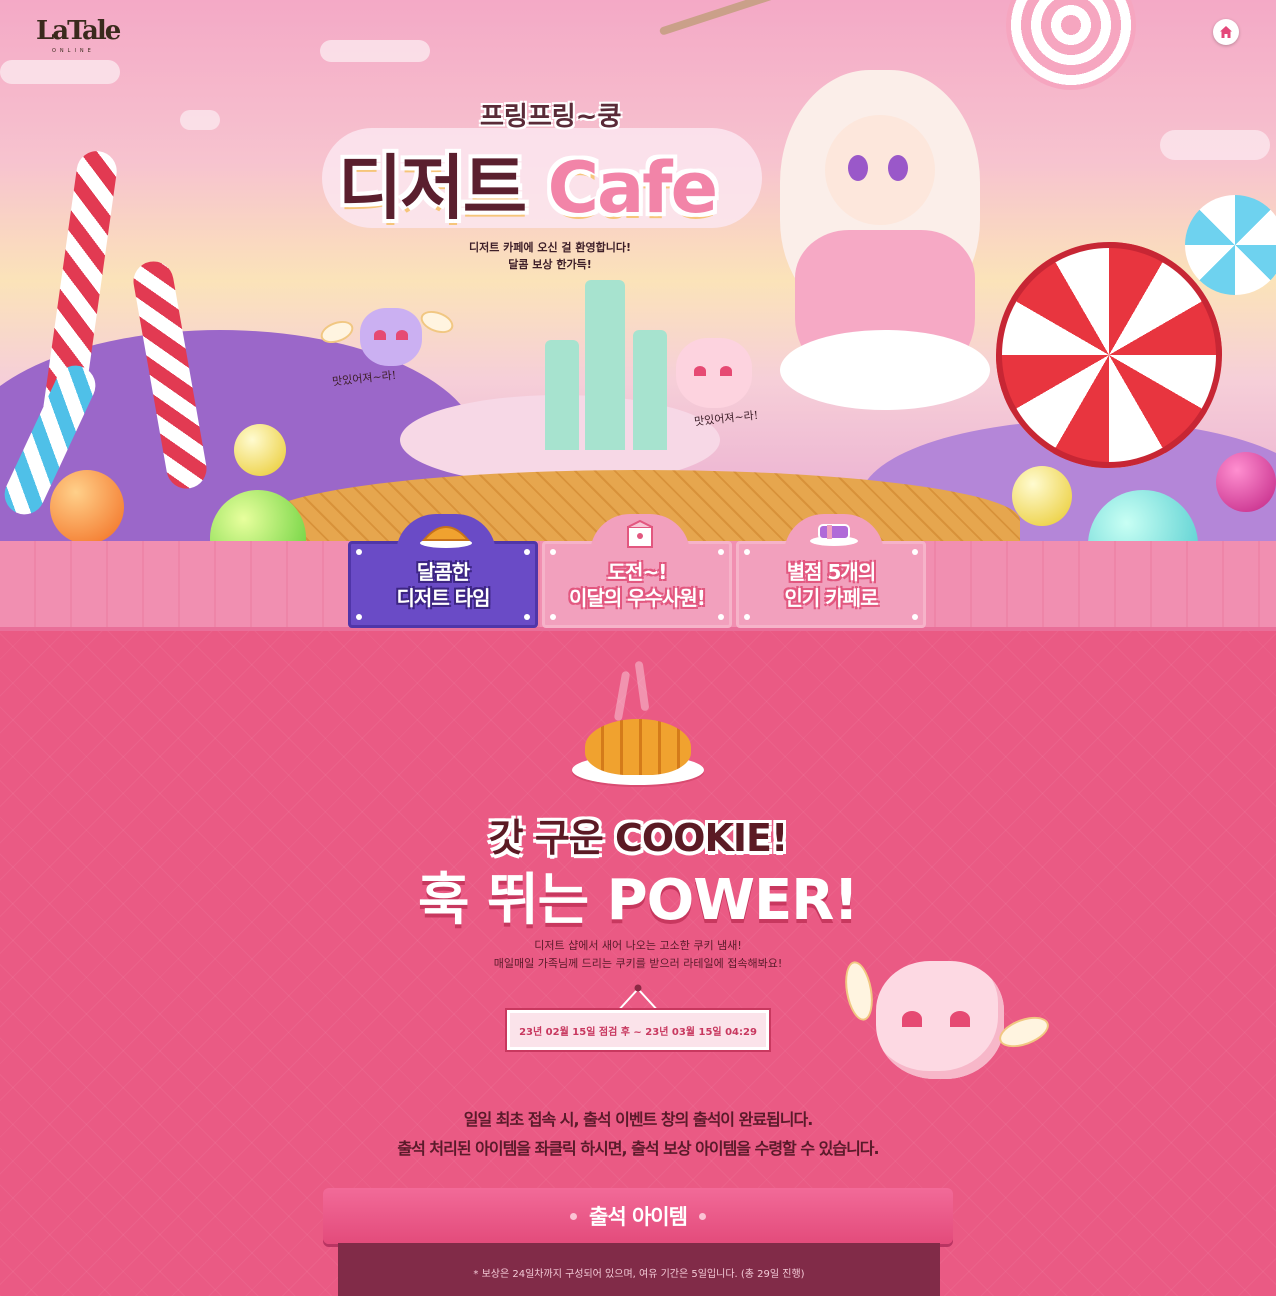  What do you see at coordinates (638, 945) in the screenshot?
I see `description-line: 디저트 샵에서 새어 나오는 고소한 쿠키 냄새!` at bounding box center [638, 945].